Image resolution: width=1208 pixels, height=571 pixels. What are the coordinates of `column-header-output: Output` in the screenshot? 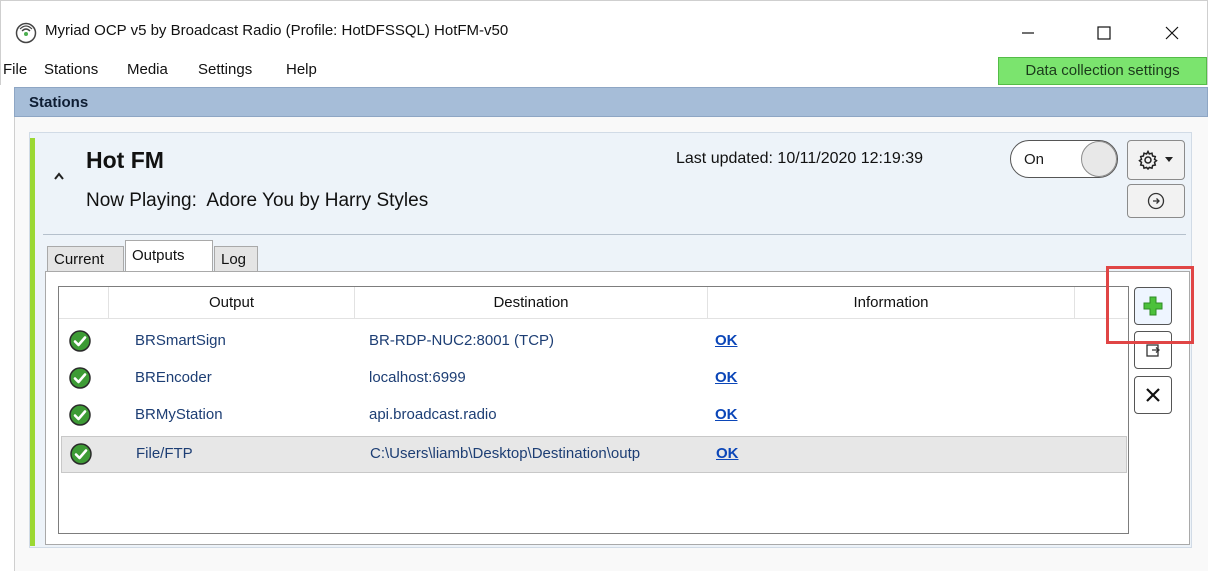 It's located at (232, 303).